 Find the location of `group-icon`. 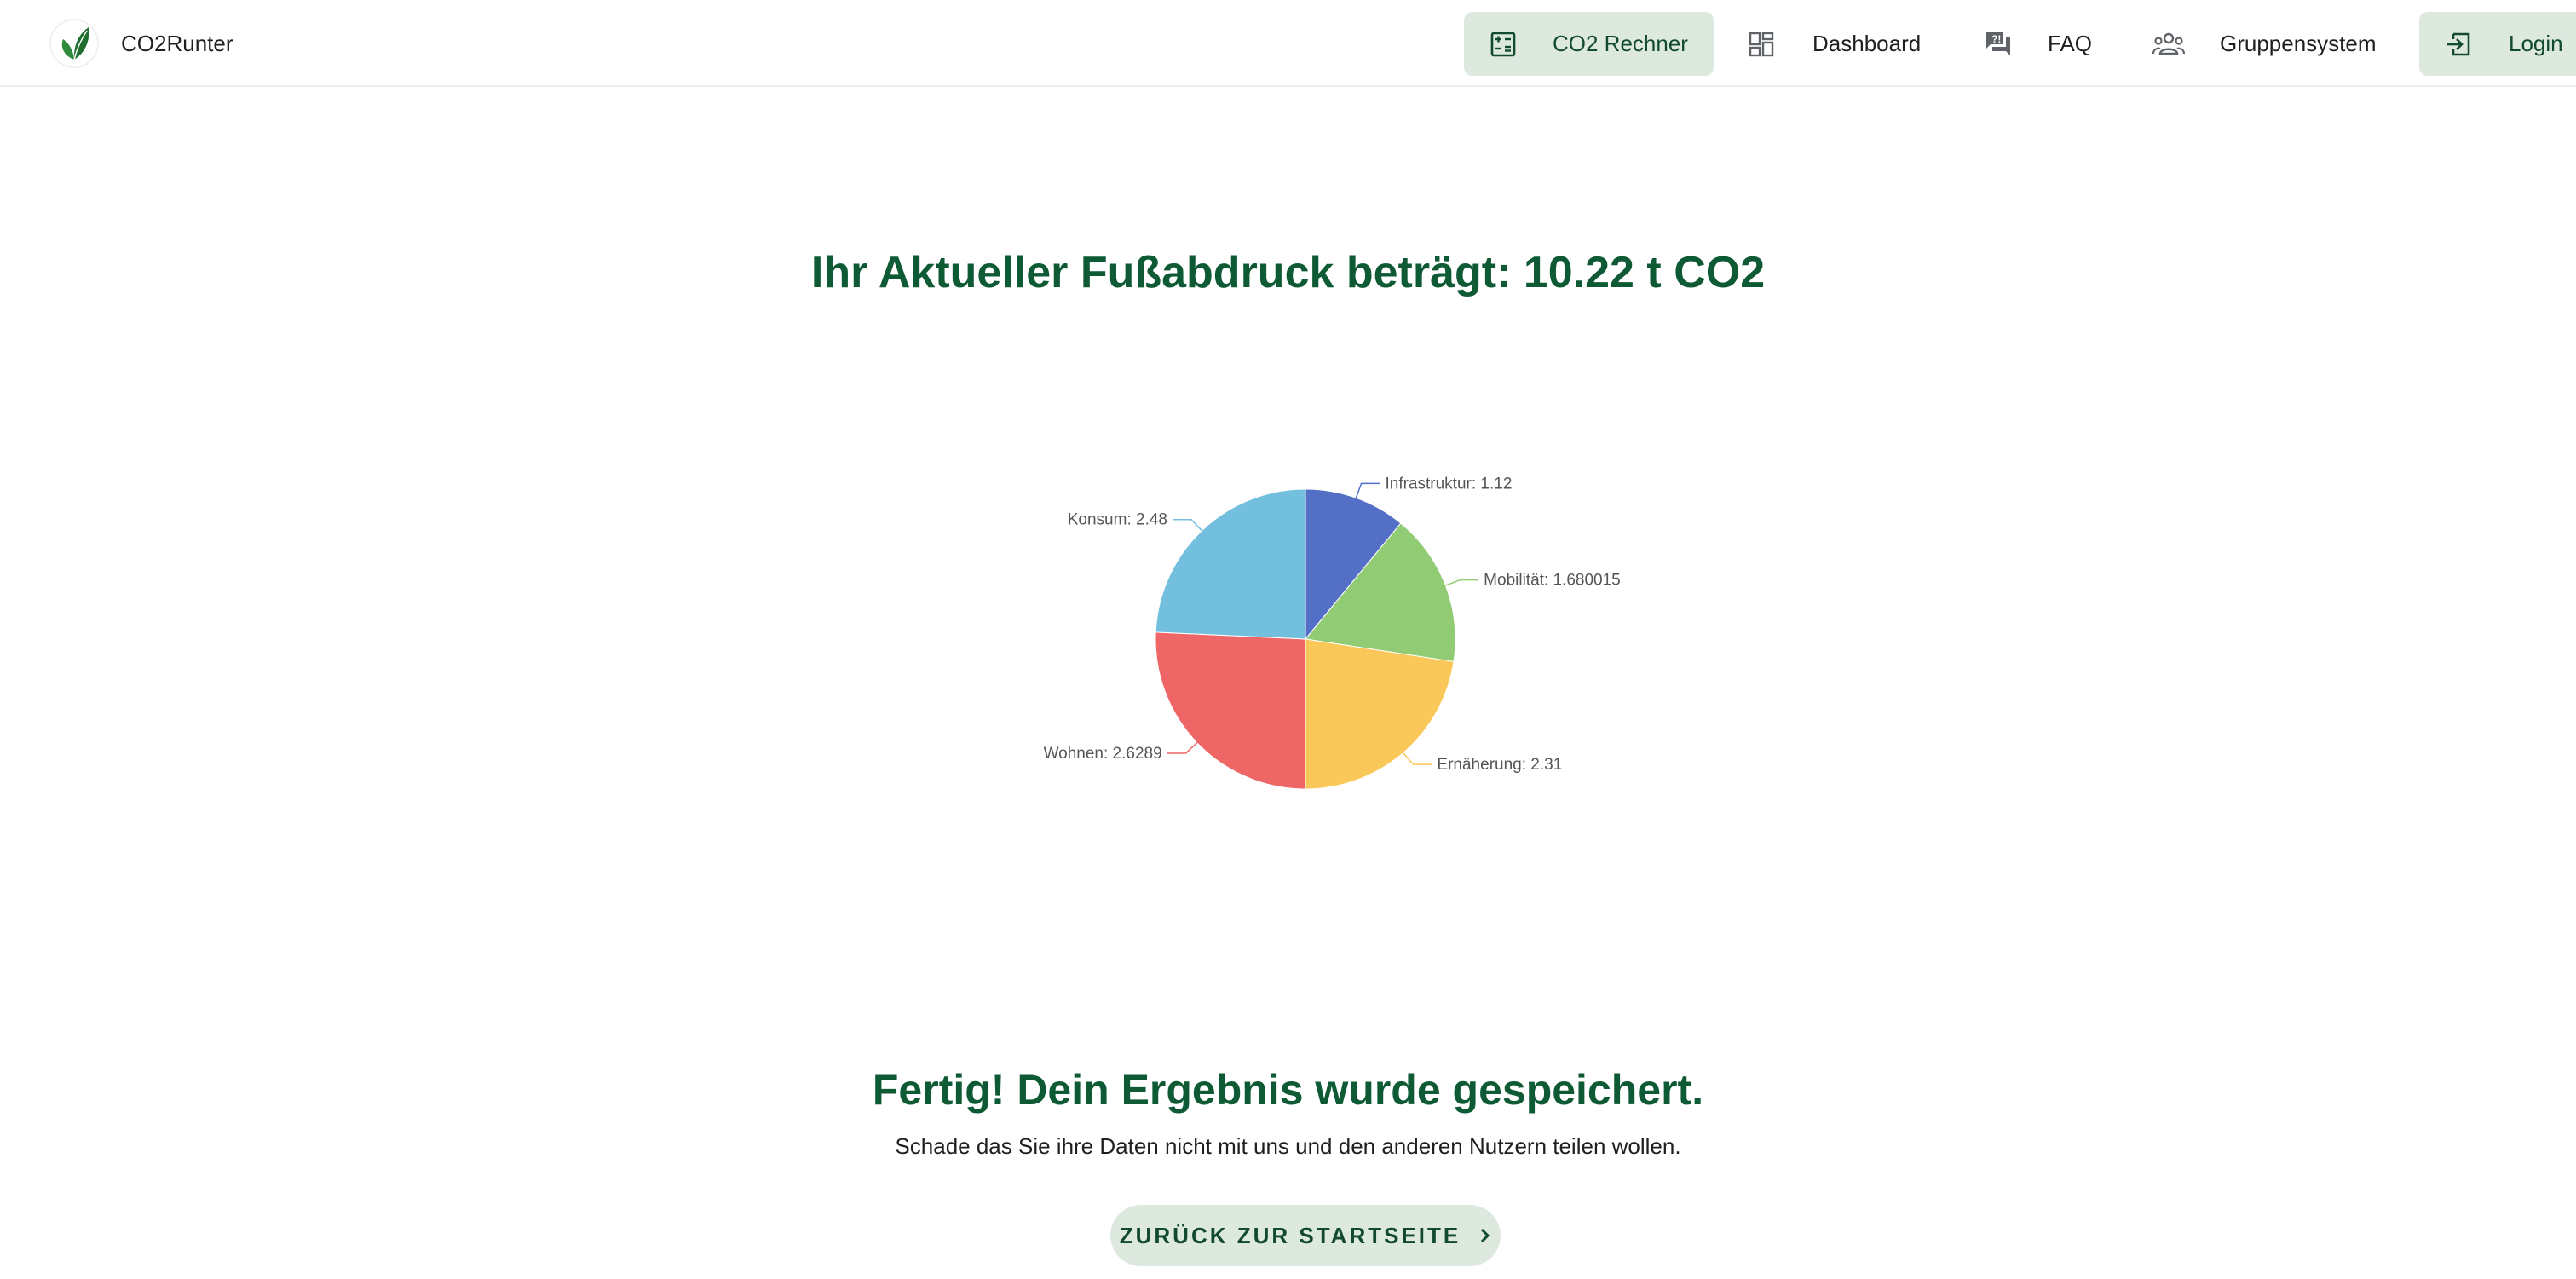

group-icon is located at coordinates (2169, 44).